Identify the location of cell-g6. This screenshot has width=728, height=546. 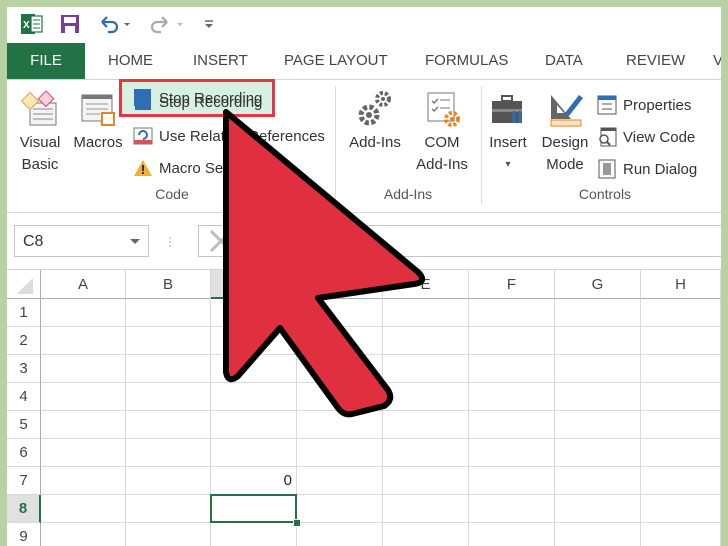
(598, 453).